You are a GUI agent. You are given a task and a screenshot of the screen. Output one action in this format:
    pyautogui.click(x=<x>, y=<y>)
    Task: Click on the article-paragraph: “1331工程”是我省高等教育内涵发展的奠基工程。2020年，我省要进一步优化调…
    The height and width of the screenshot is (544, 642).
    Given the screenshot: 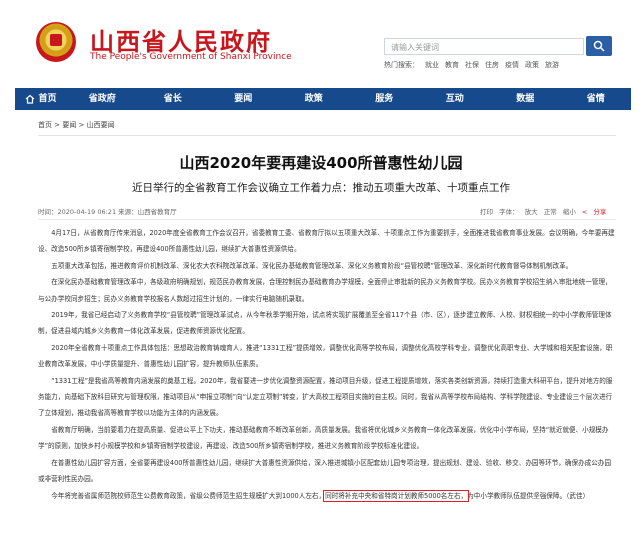 What is the action you would take?
    pyautogui.click(x=325, y=397)
    